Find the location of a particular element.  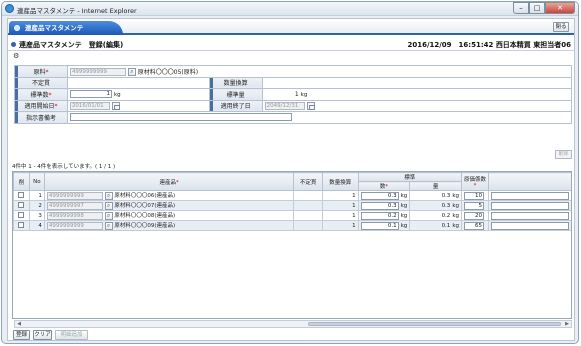

window-close-button: ✕ is located at coordinates (560, 8).